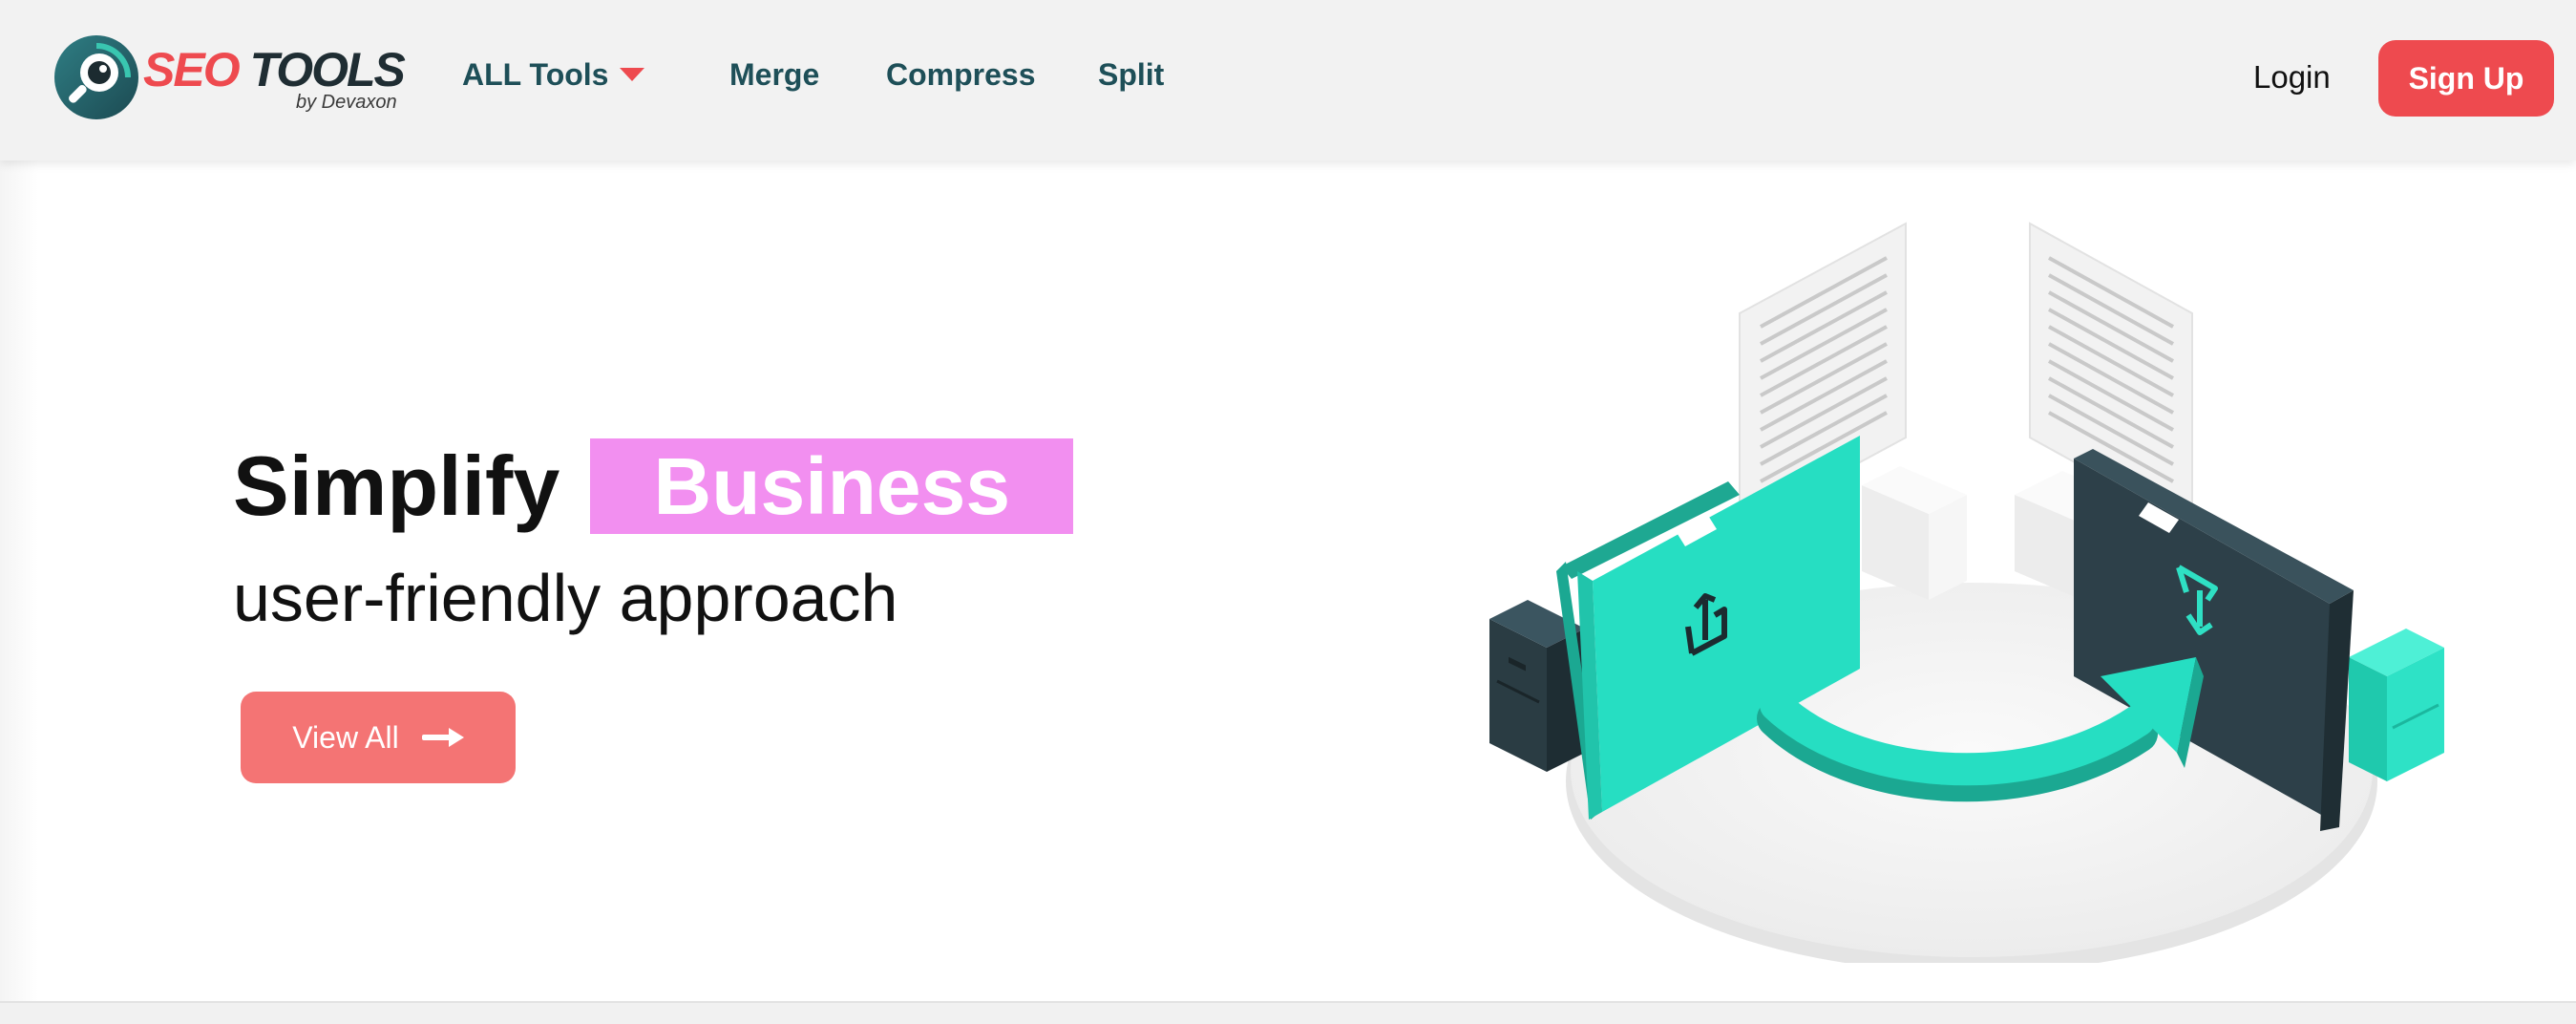 The image size is (2576, 1024). Describe the element at coordinates (1914, 533) in the screenshot. I see `back-stack-left` at that location.